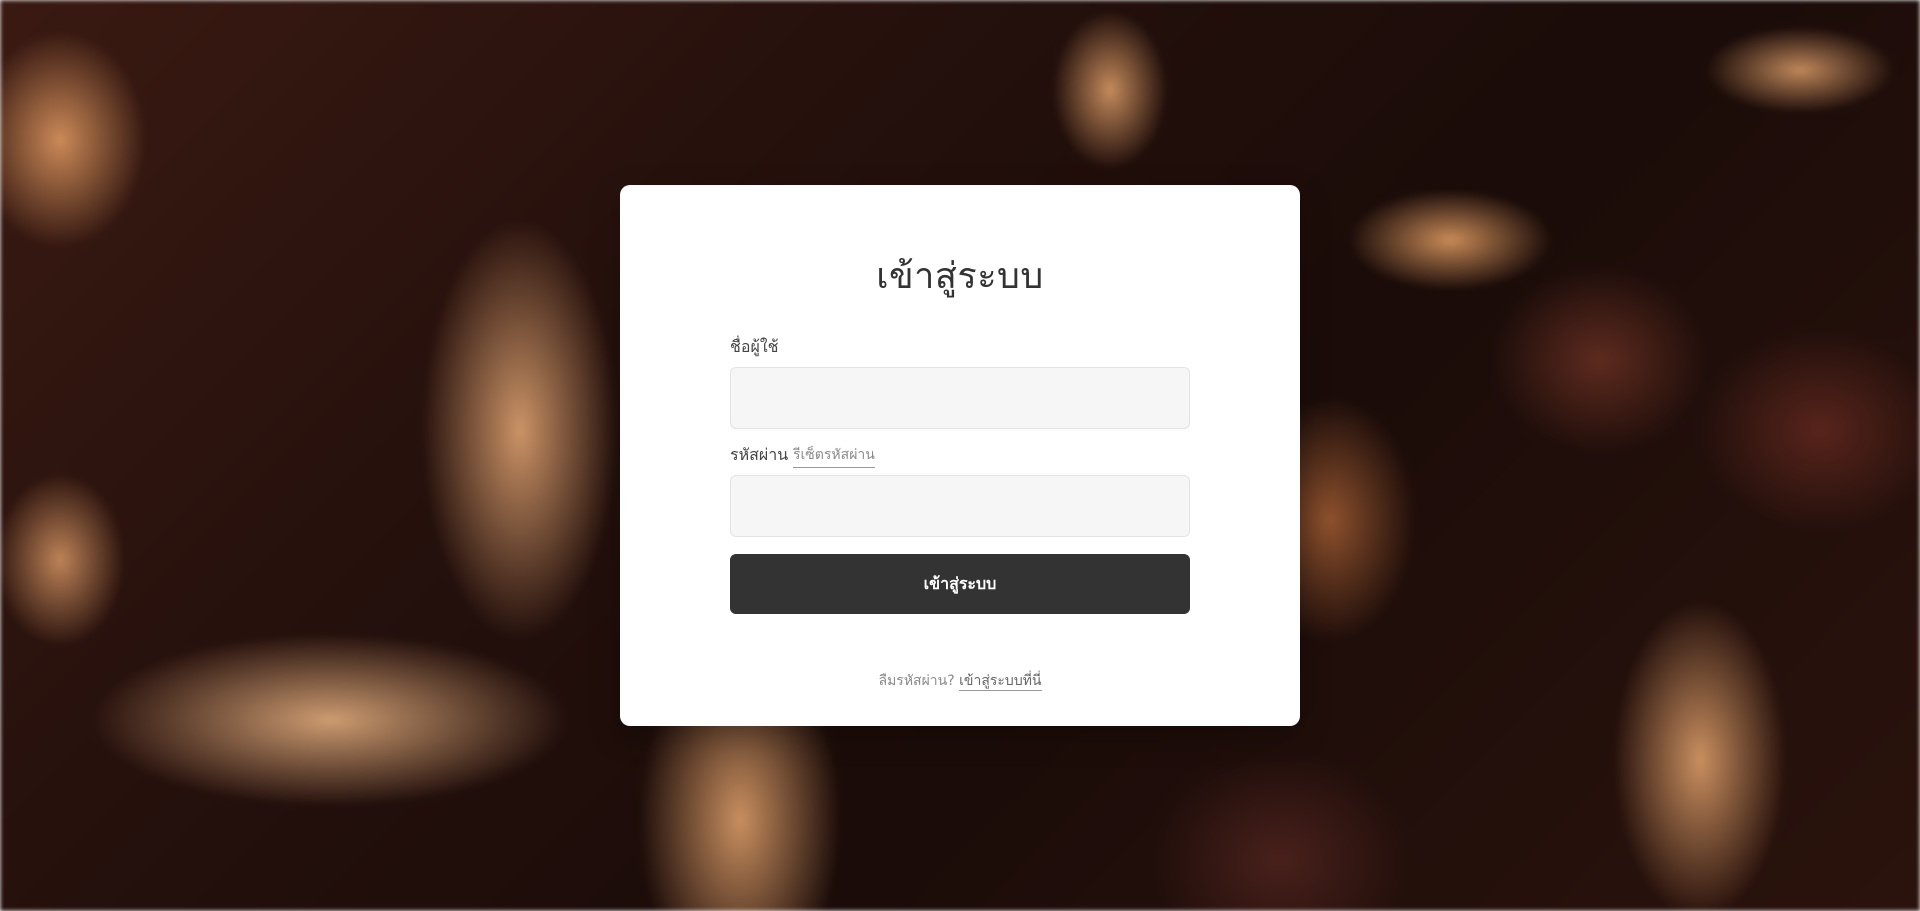 Image resolution: width=1920 pixels, height=911 pixels. Describe the element at coordinates (960, 584) in the screenshot. I see `login-button: เข้าสู่ระบบ` at that location.